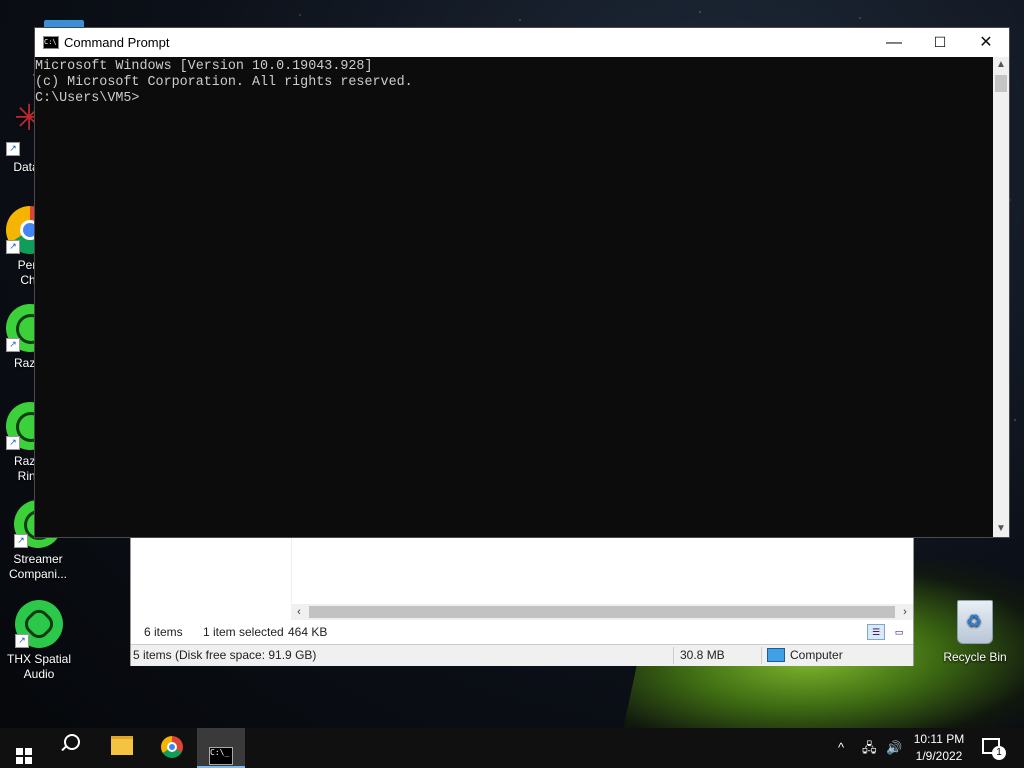  What do you see at coordinates (876, 632) in the screenshot?
I see `details-view-button: ☰` at bounding box center [876, 632].